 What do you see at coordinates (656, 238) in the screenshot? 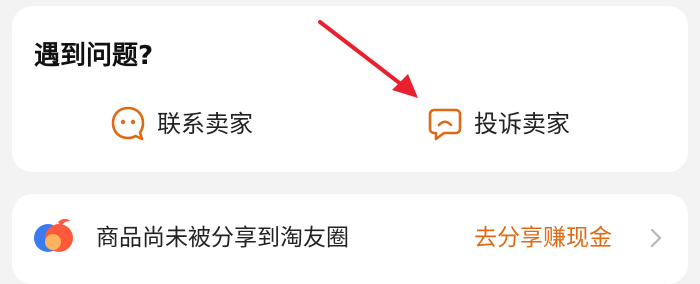
I see `chevron-right-icon` at bounding box center [656, 238].